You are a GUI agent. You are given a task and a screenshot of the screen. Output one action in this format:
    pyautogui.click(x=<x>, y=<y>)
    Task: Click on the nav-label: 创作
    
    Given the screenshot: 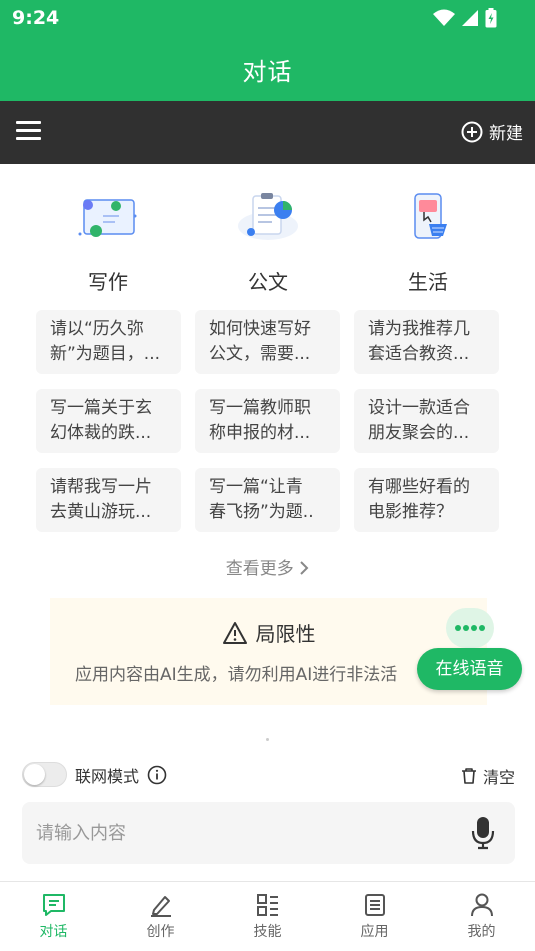 What is the action you would take?
    pyautogui.click(x=160, y=932)
    